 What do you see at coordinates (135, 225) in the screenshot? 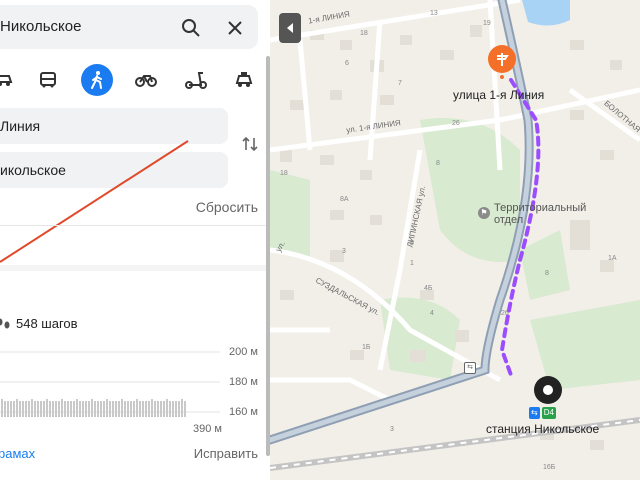
I see `divider` at bounding box center [135, 225].